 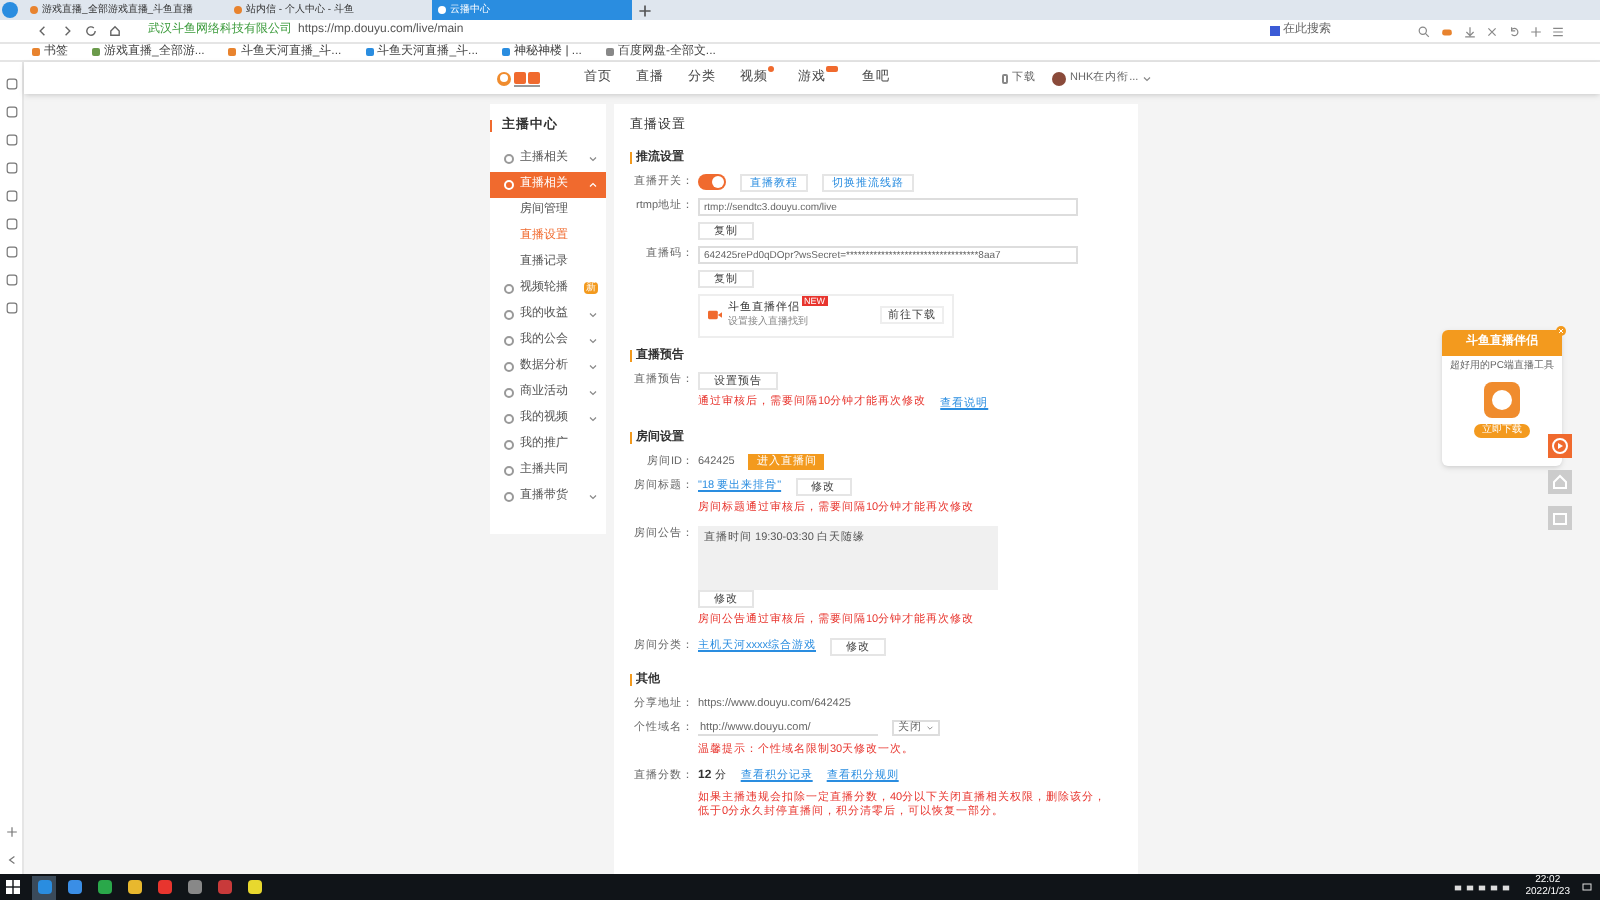 I want to click on reload-icon, so click(x=91, y=31).